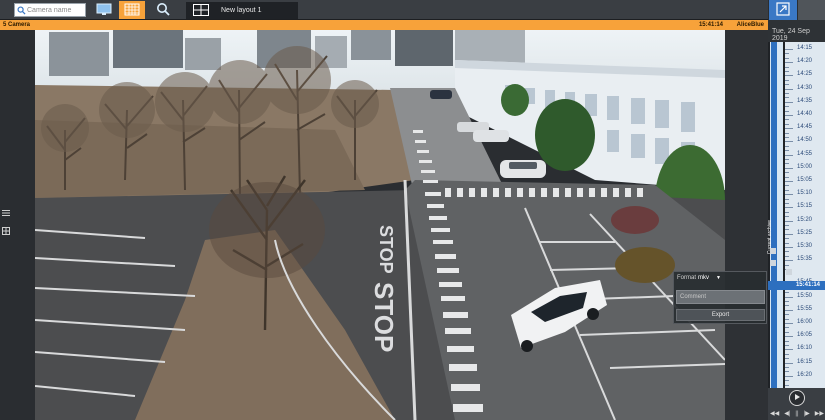  I want to click on camera-header: 5 Camera 15:41:14 AliceBlue, so click(384, 25).